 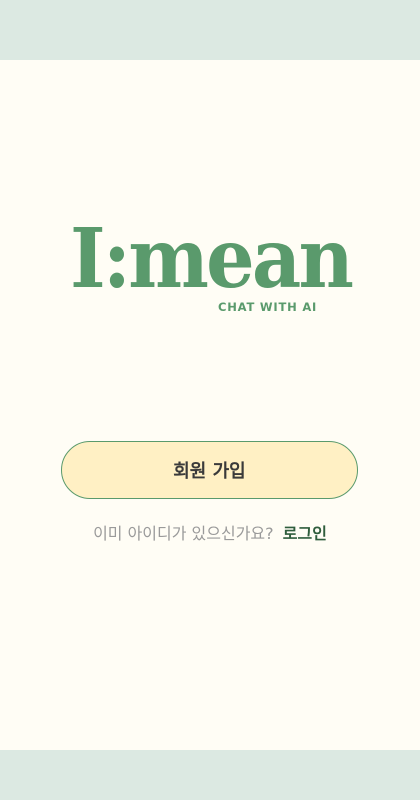 I want to click on top-band, so click(x=210, y=30).